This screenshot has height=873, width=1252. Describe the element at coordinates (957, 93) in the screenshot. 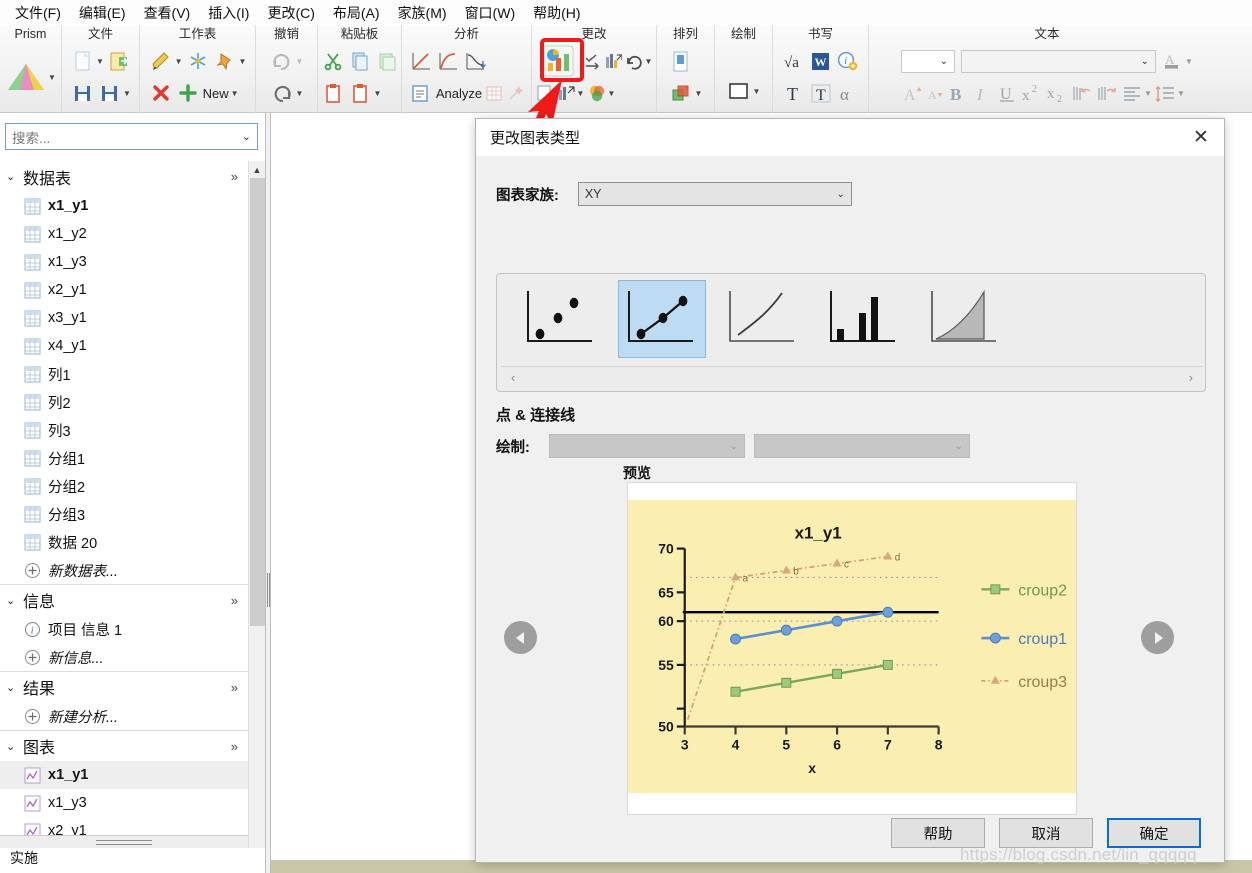

I see `bold-icon: B` at that location.